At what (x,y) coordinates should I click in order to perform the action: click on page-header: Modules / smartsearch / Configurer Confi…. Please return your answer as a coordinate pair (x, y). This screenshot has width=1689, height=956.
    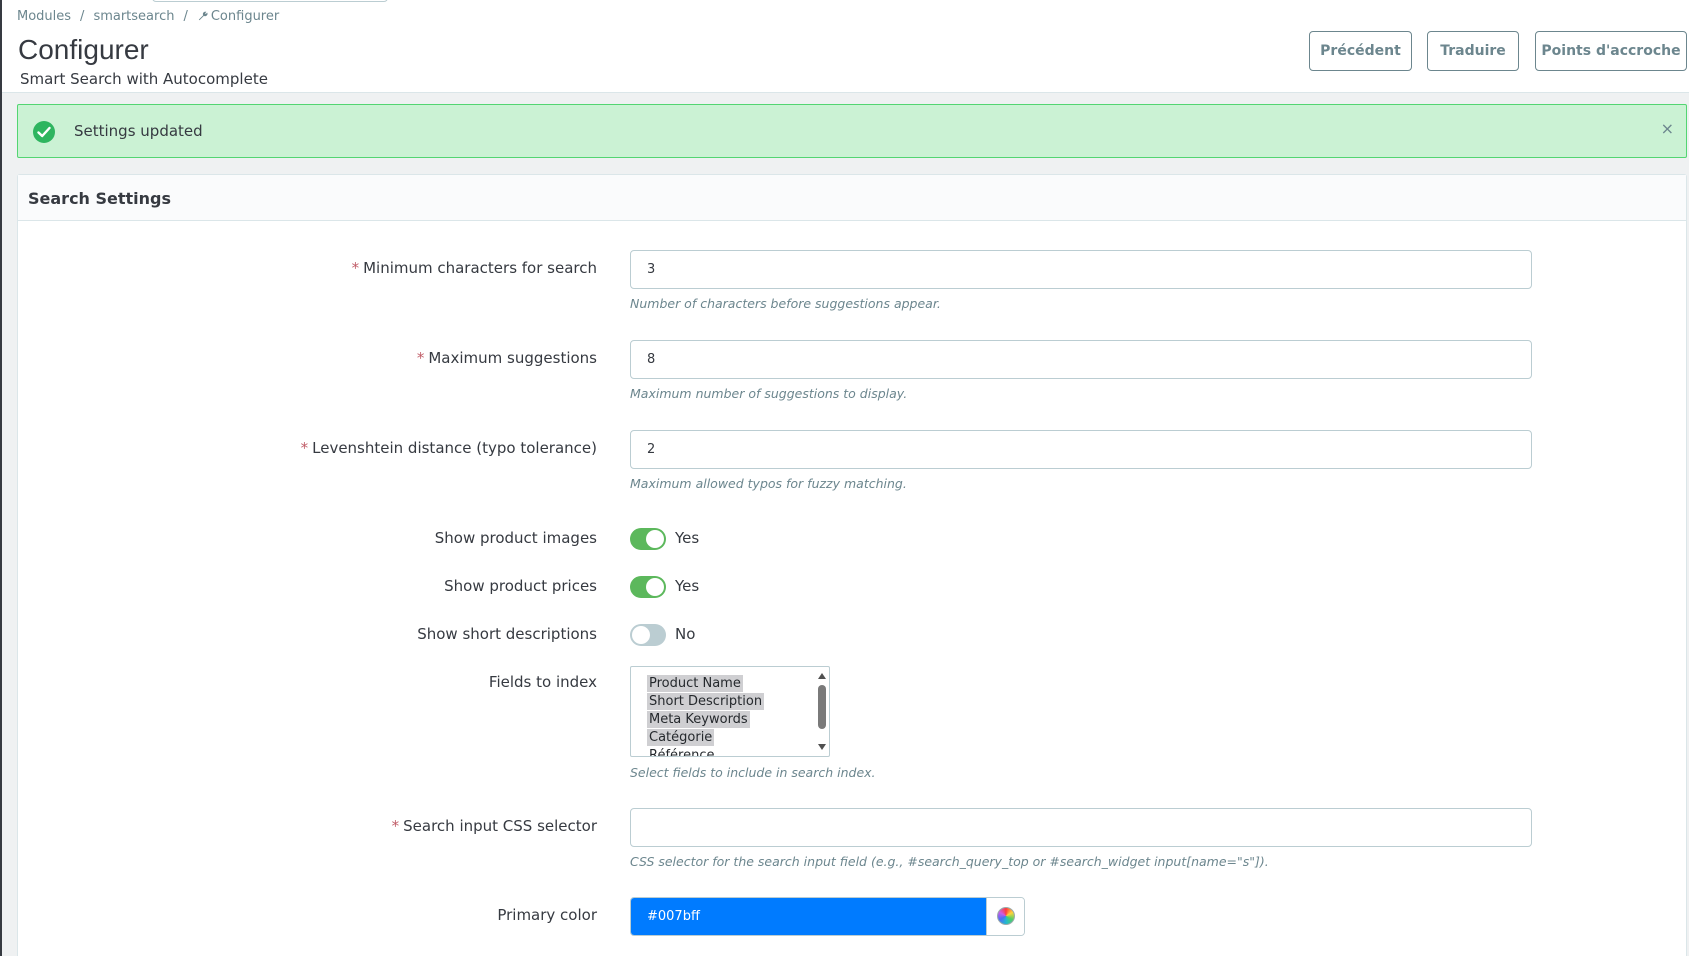
    Looking at the image, I should click on (845, 46).